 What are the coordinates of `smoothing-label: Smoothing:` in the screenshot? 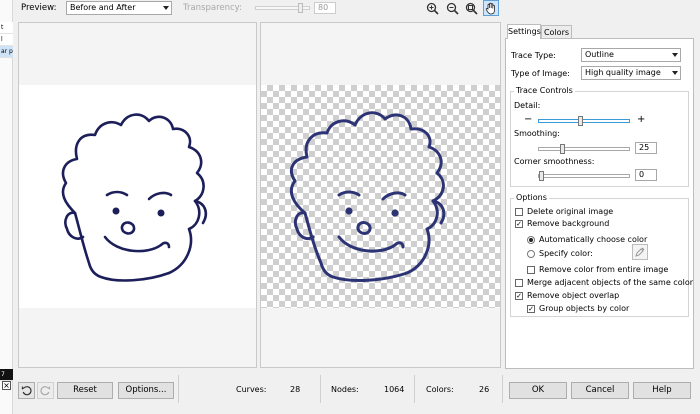 It's located at (537, 133).